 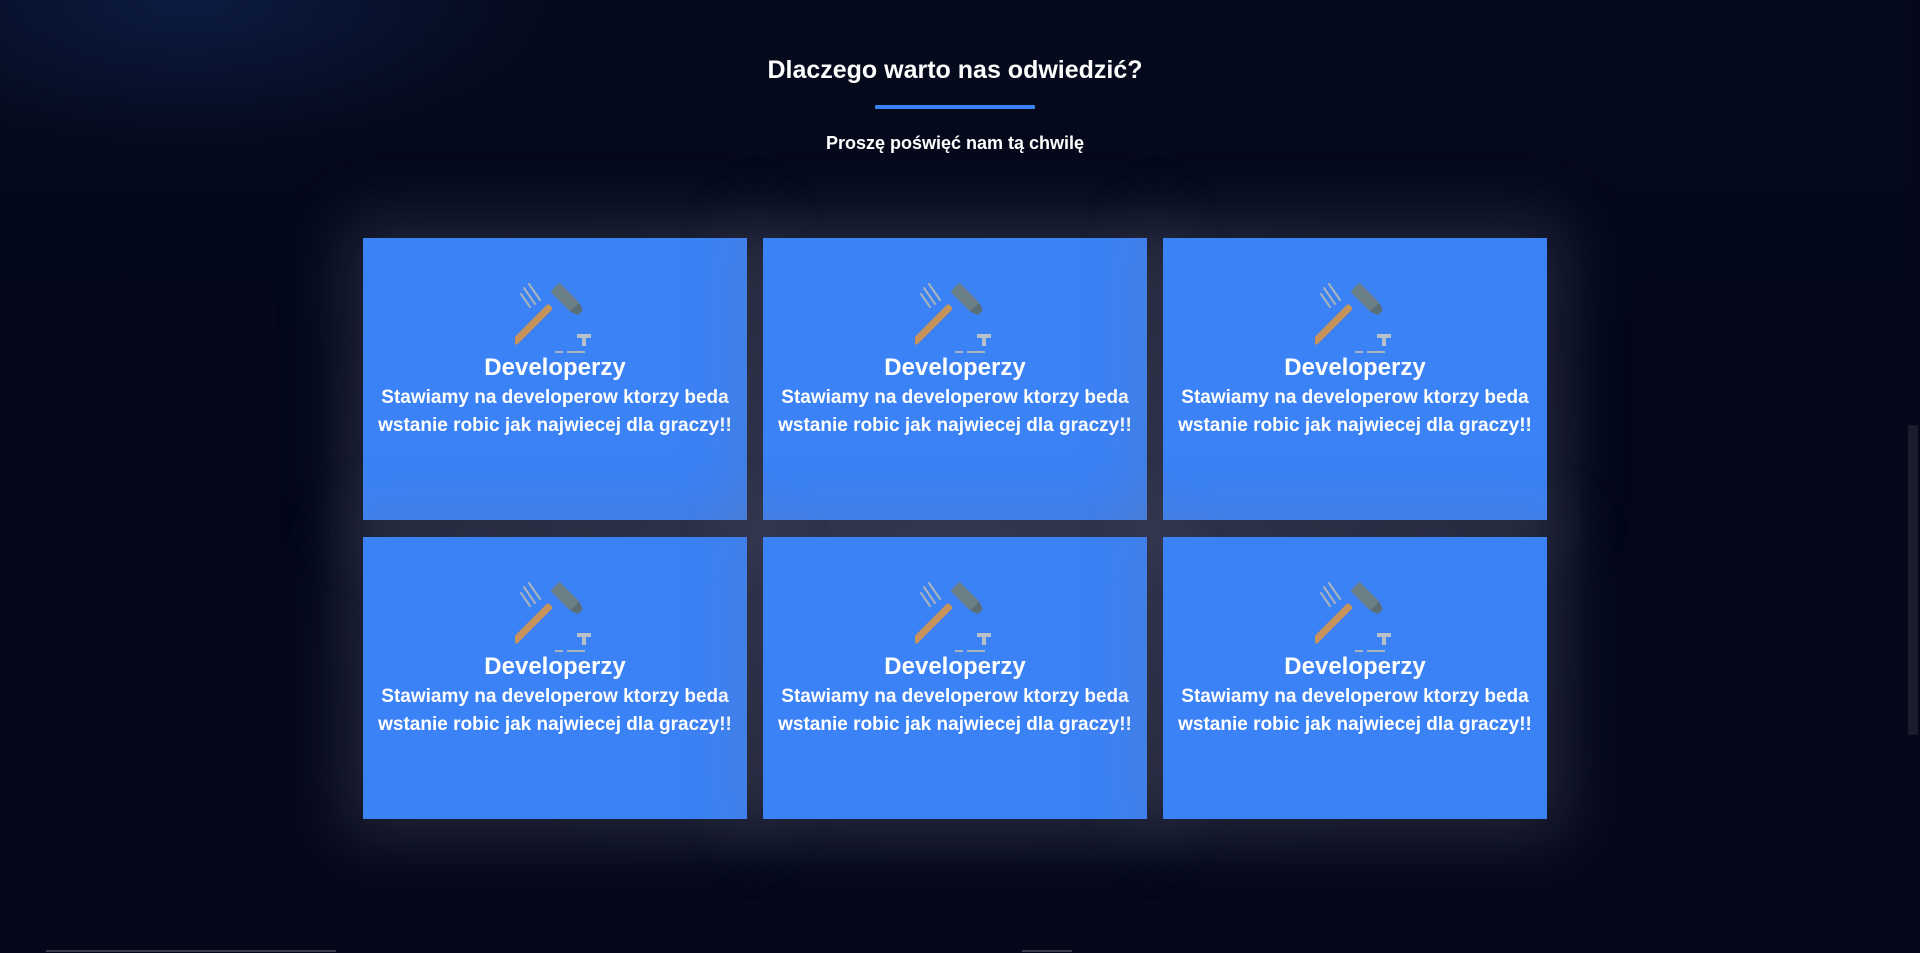 I want to click on section-subtitle: Proszę poświęć nam tą chwilę, so click(x=955, y=143).